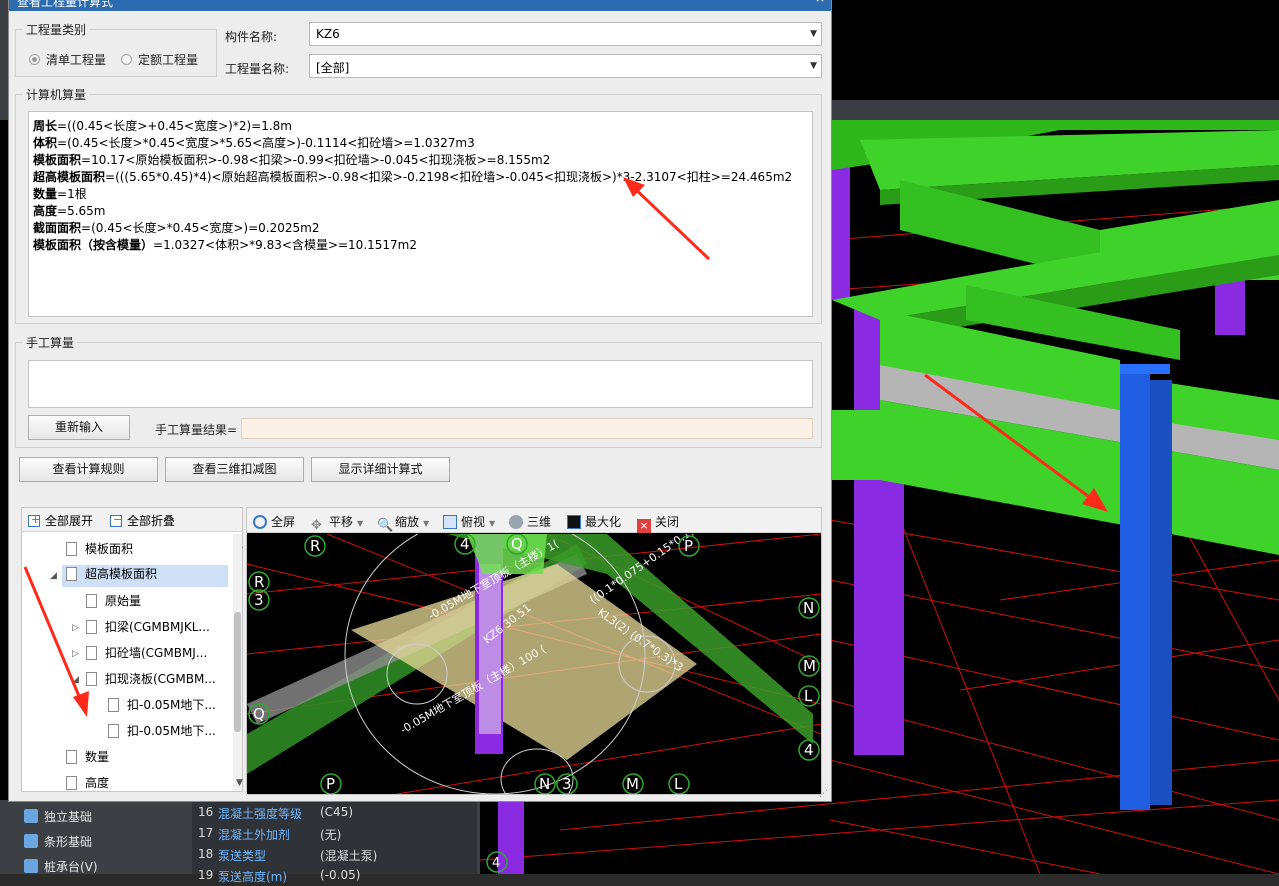  Describe the element at coordinates (403, 523) in the screenshot. I see `zoom-button: 🔍 缩放 ▼` at that location.